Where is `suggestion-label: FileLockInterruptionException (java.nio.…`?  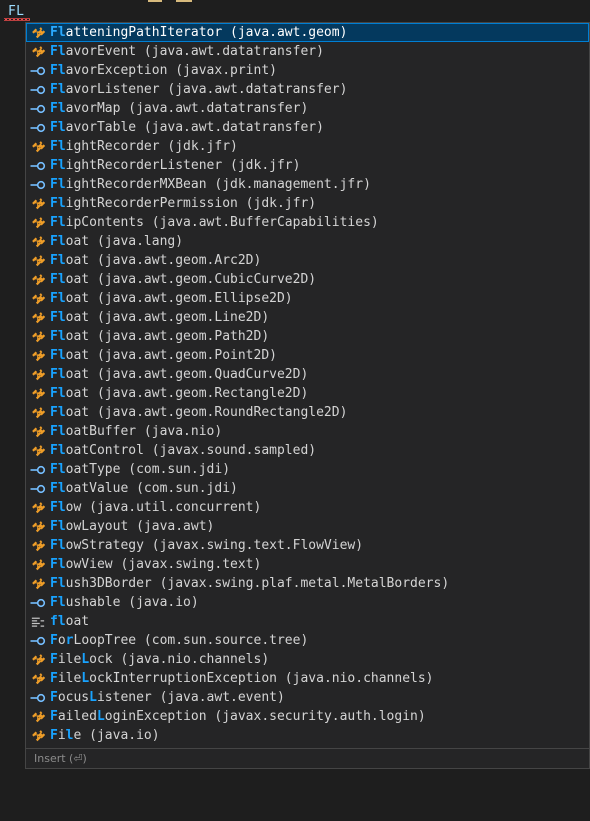 suggestion-label: FileLockInterruptionException (java.nio.… is located at coordinates (242, 678).